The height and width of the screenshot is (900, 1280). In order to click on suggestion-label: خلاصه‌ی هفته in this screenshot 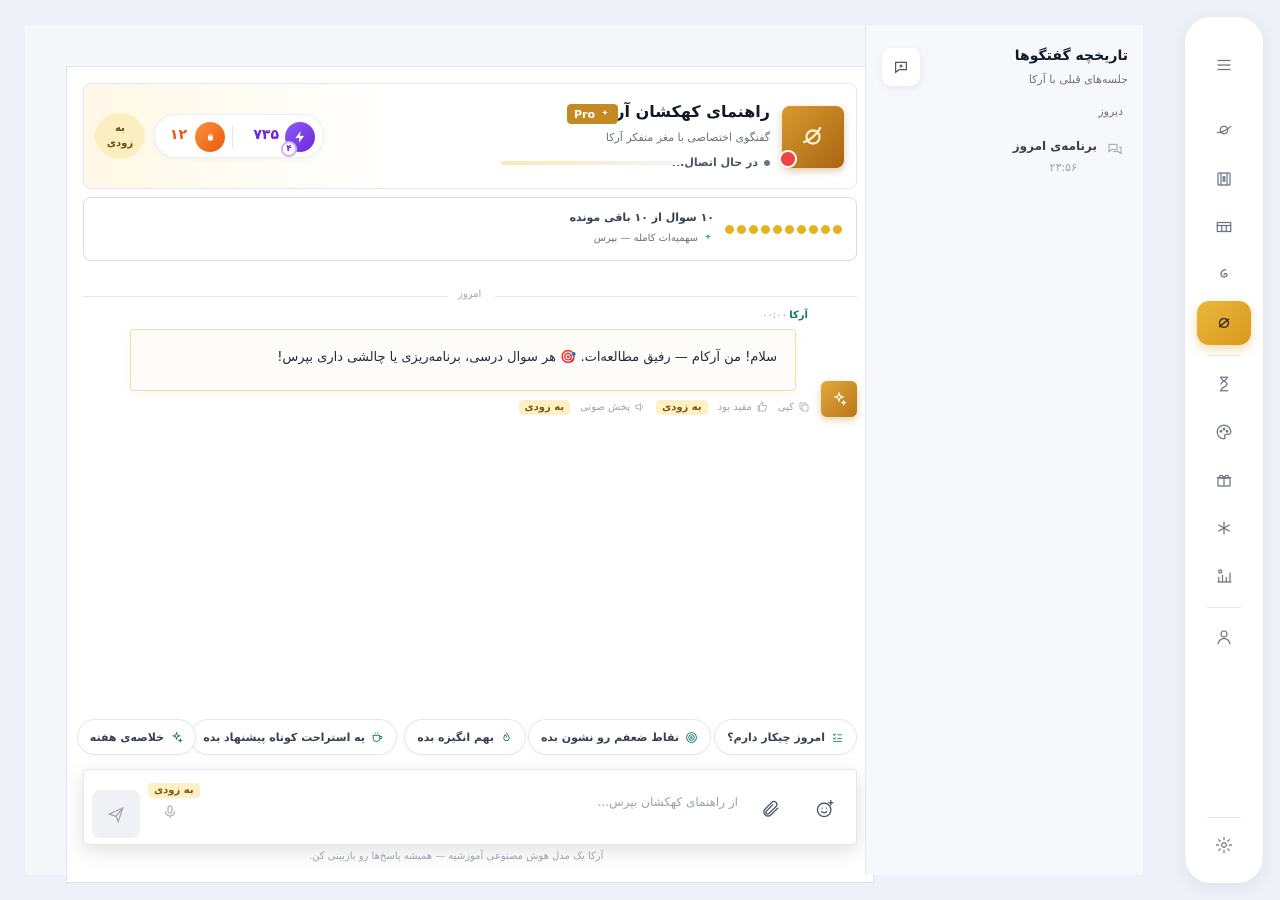, I will do `click(126, 737)`.